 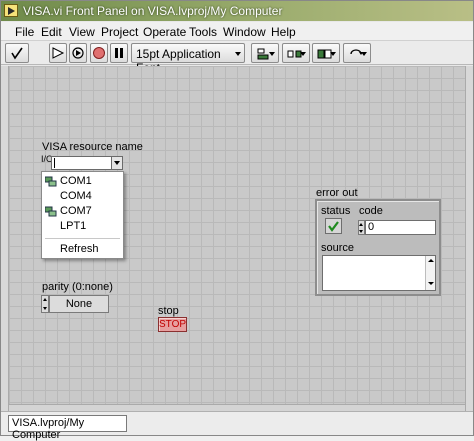 I want to click on source-field, so click(x=379, y=273).